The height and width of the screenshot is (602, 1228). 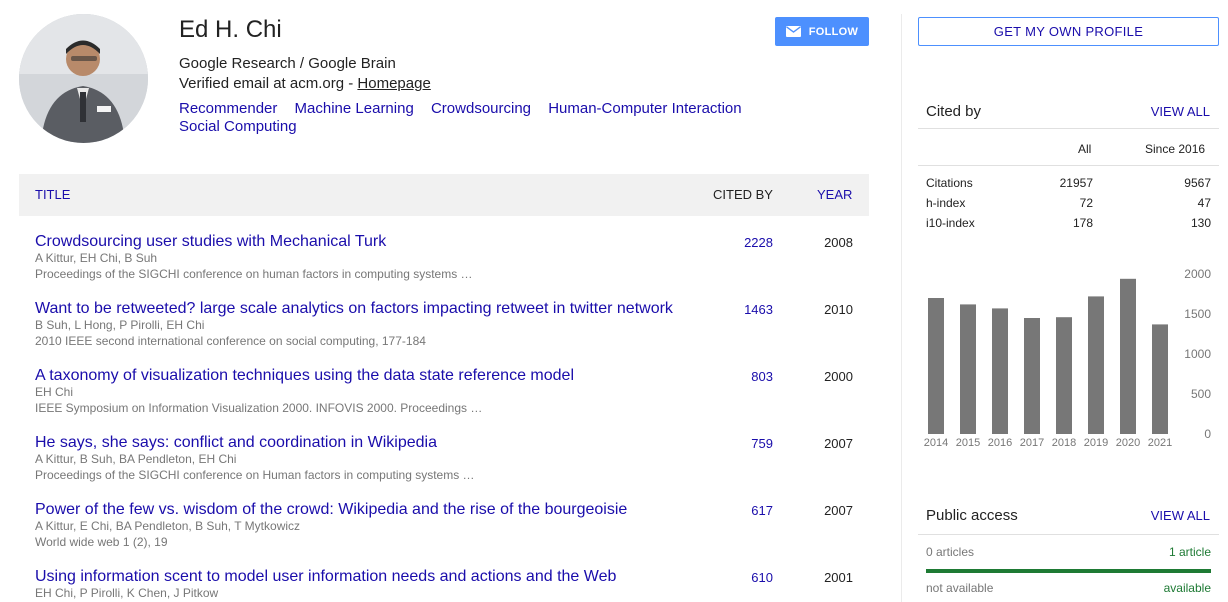 I want to click on not-available-count: 0 articles, so click(x=950, y=552).